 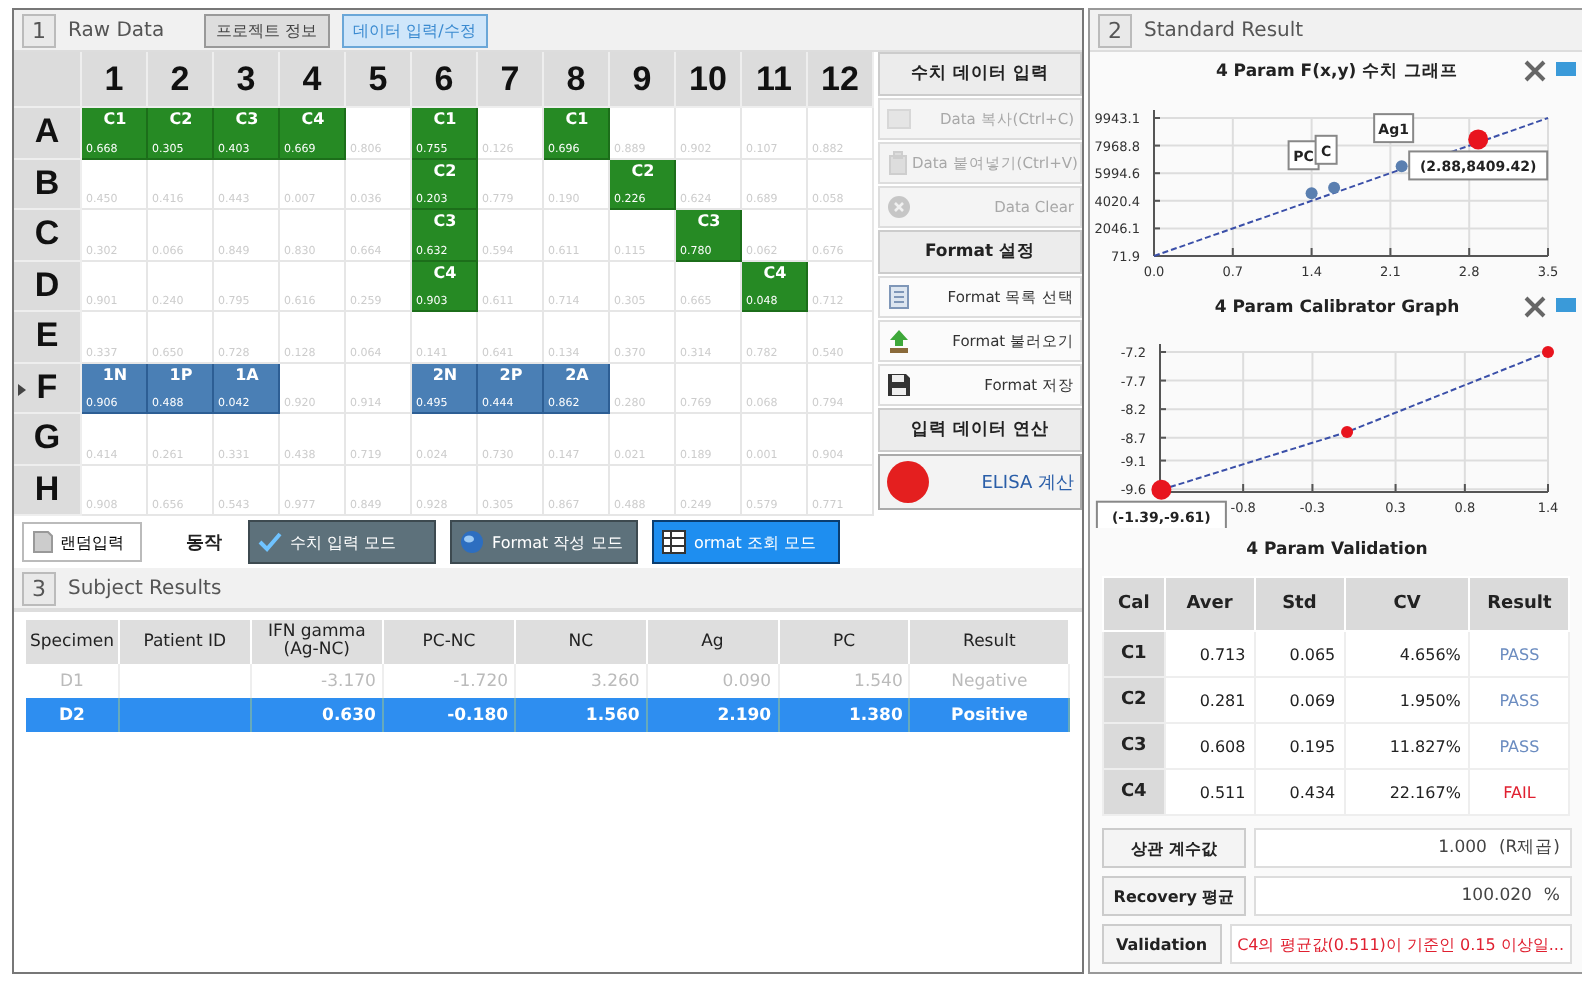 I want to click on column-header: Ag, so click(x=712, y=642).